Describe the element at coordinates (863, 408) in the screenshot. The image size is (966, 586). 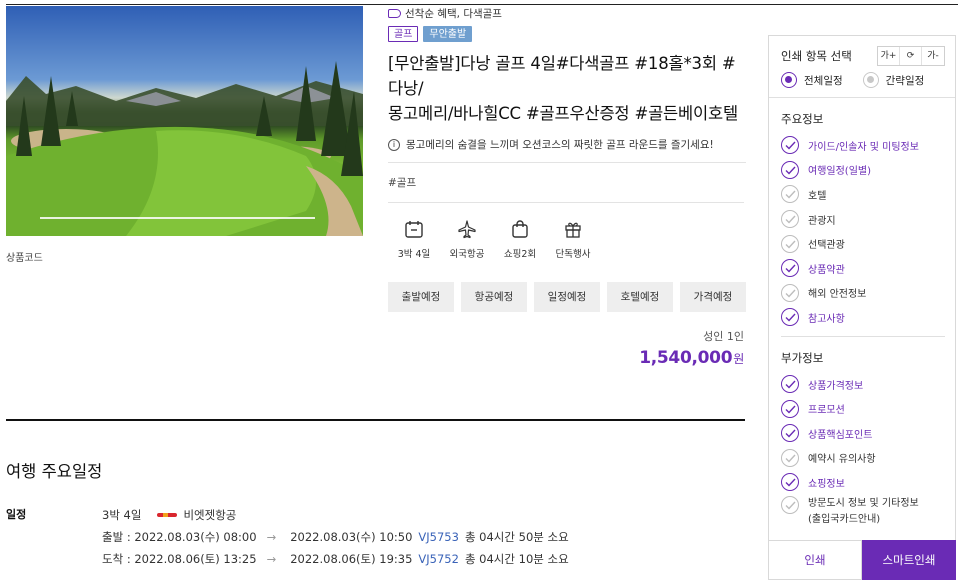
I see `print-option-item: 프로모션` at that location.